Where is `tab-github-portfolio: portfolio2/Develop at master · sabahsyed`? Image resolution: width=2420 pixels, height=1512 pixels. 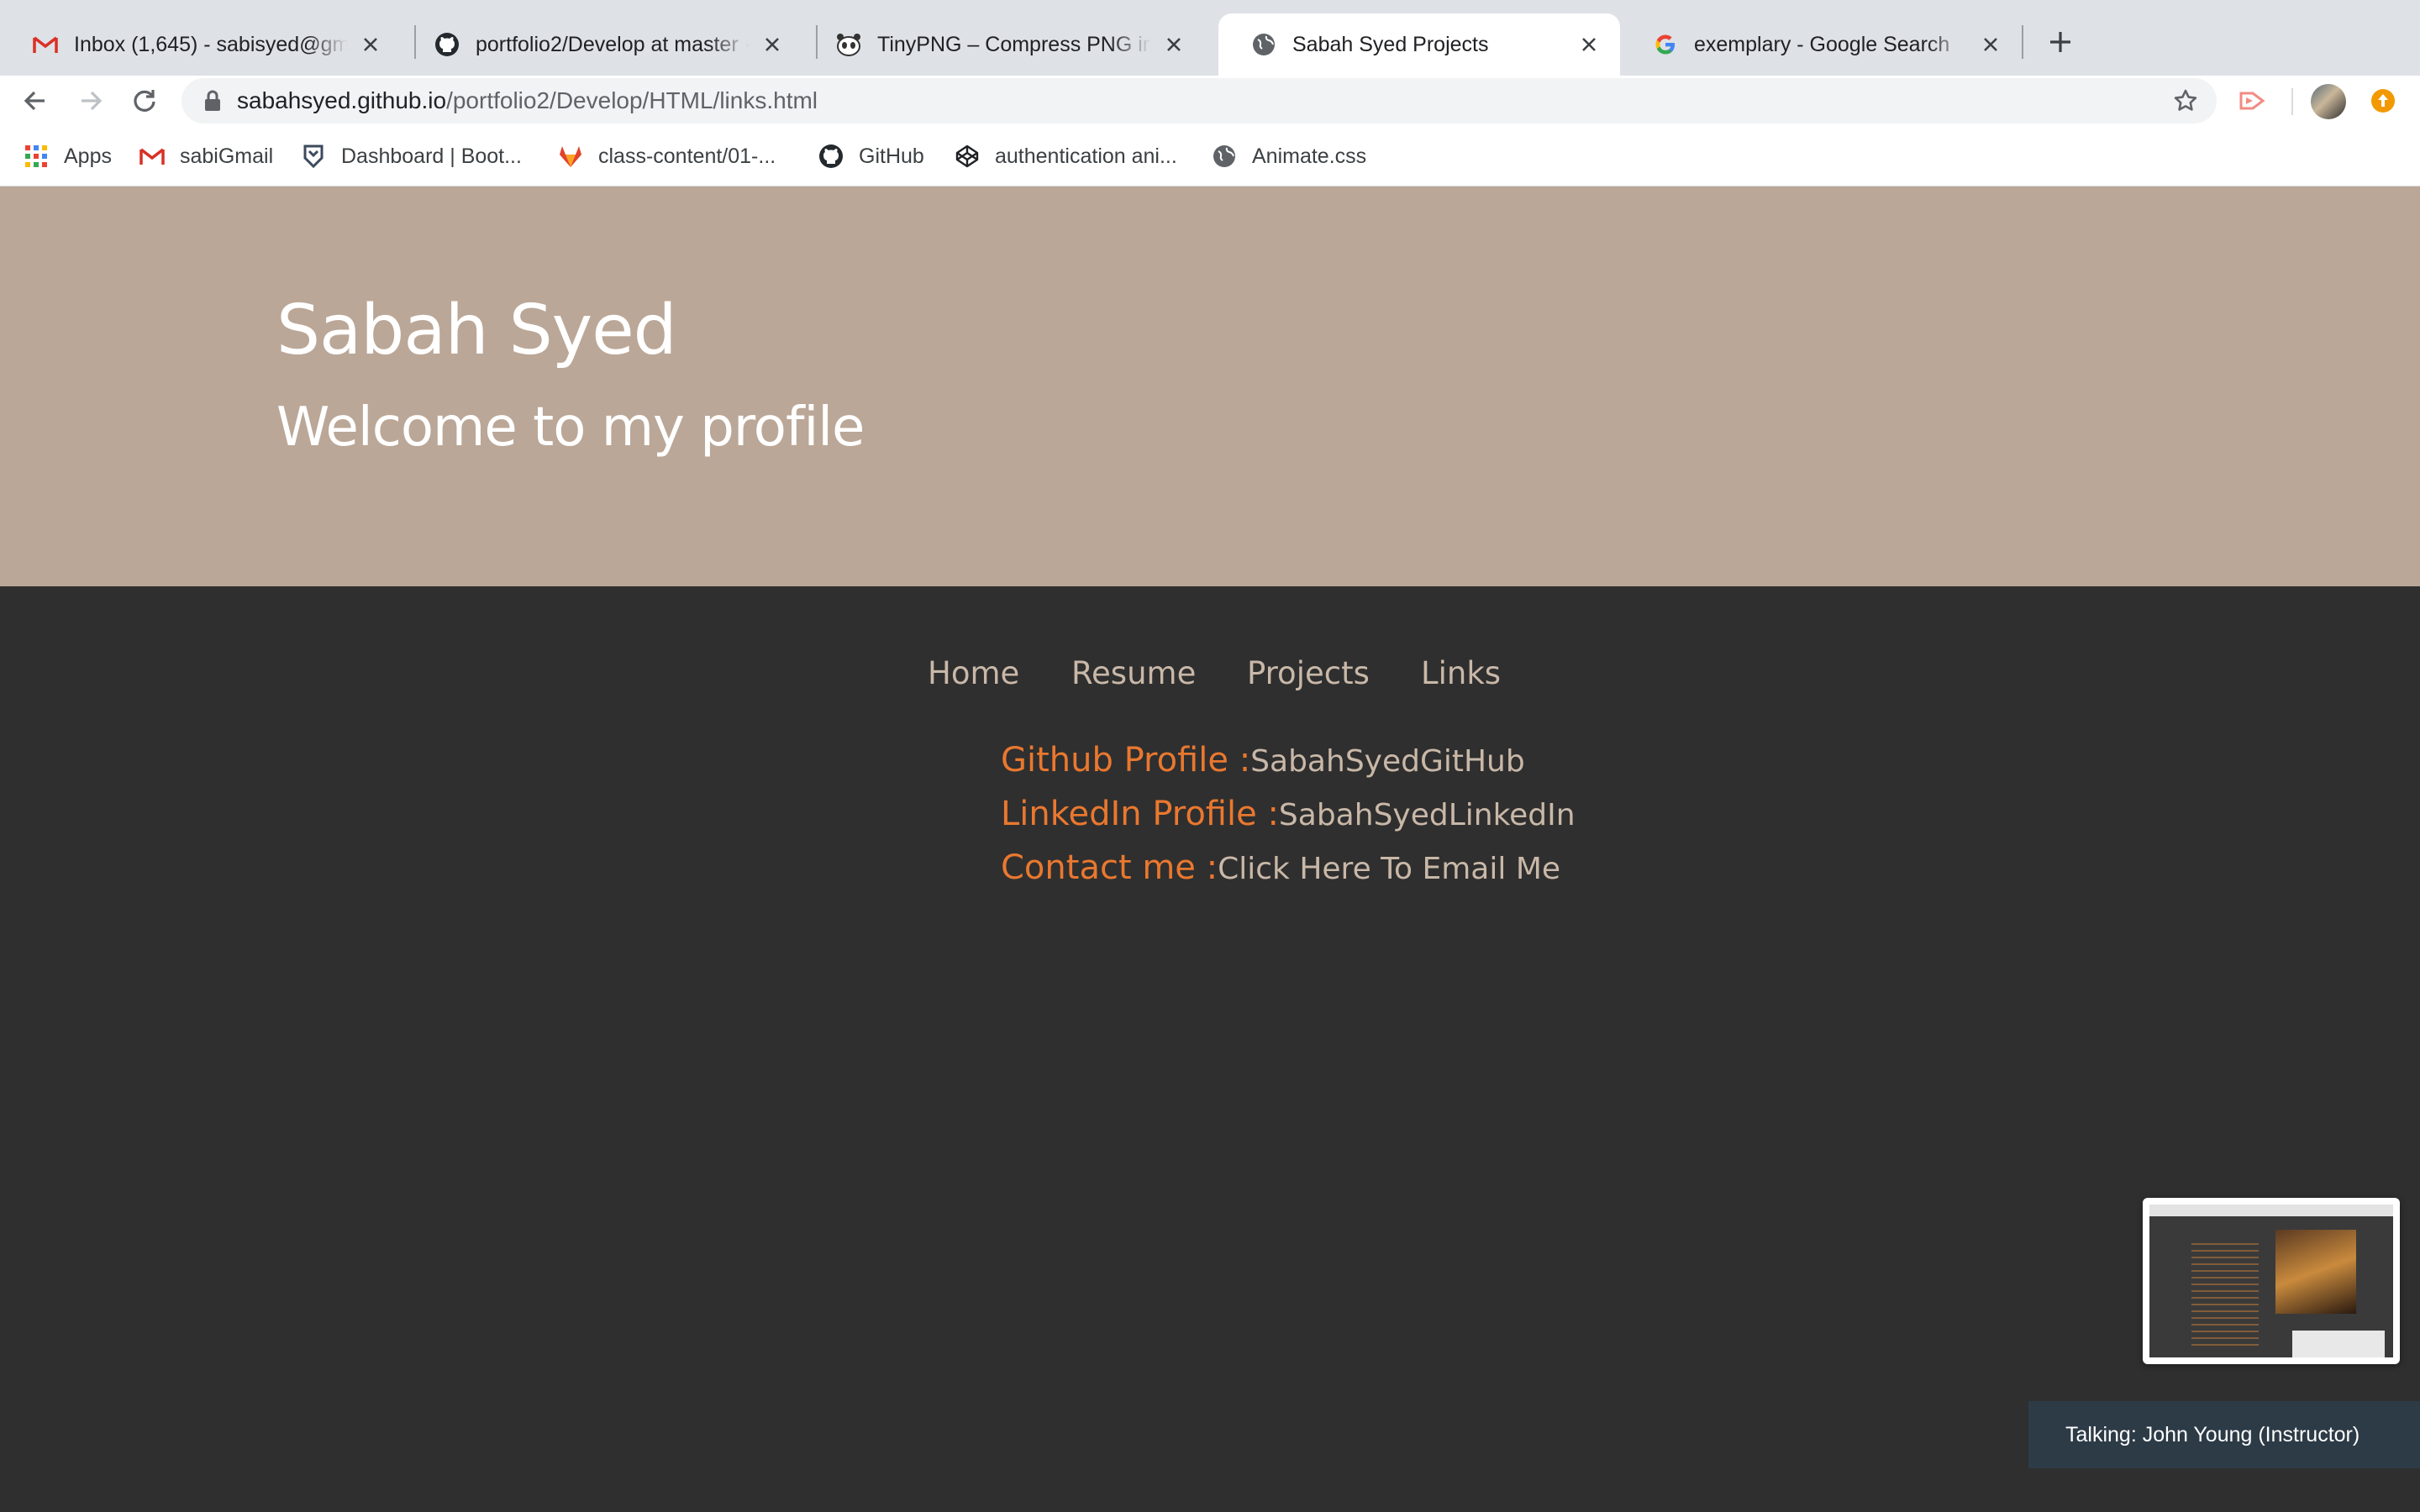 tab-github-portfolio: portfolio2/Develop at master · sabahsyed is located at coordinates (602, 44).